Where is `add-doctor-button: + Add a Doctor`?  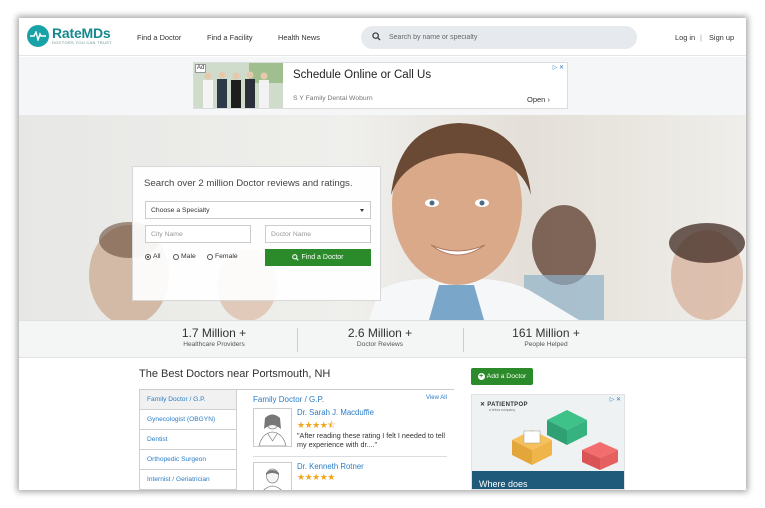
add-doctor-button: + Add a Doctor is located at coordinates (502, 376).